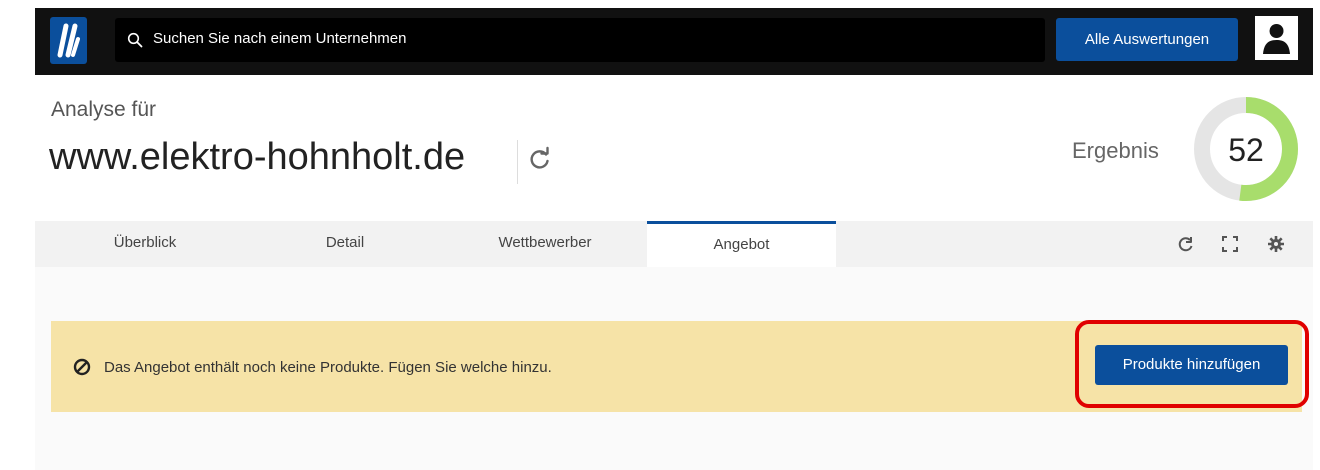 Image resolution: width=1320 pixels, height=470 pixels. Describe the element at coordinates (135, 40) in the screenshot. I see `search-icon` at that location.